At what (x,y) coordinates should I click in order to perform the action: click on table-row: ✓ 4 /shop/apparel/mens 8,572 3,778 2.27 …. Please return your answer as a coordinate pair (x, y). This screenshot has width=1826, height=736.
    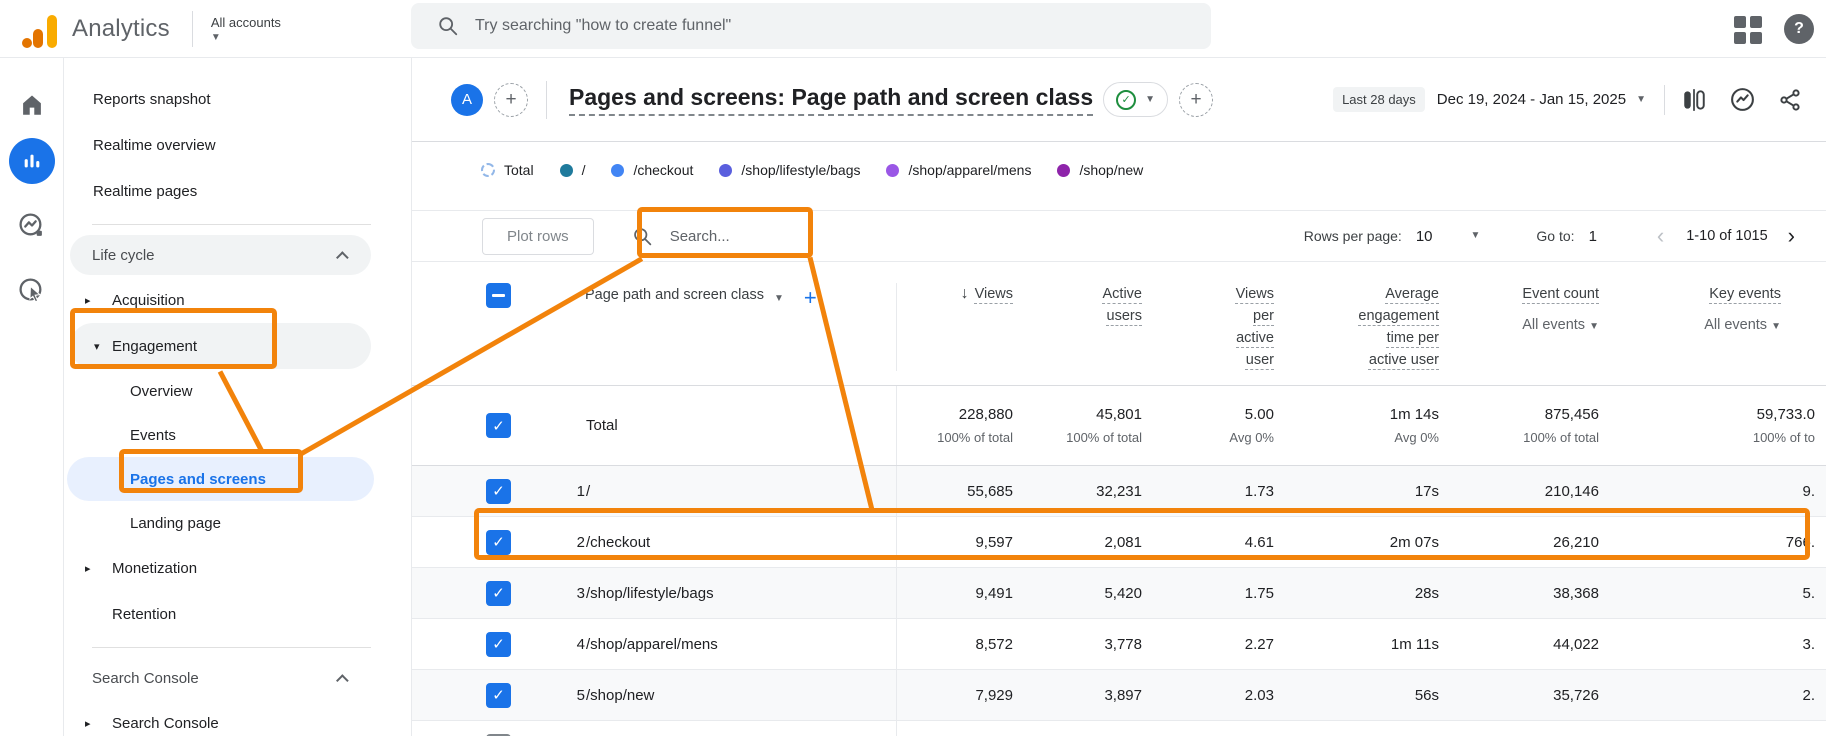
    Looking at the image, I should click on (1119, 644).